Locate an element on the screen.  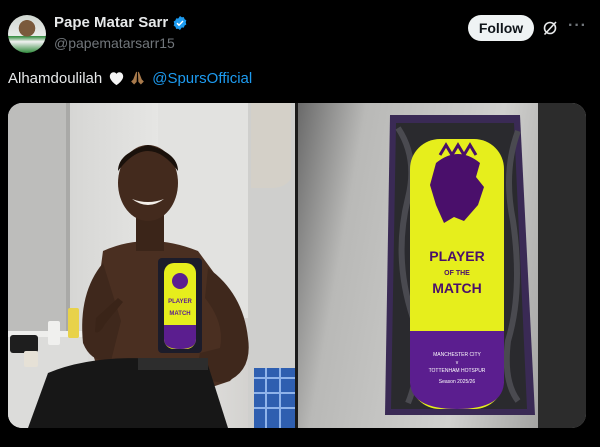
grok-icon is located at coordinates (550, 28).